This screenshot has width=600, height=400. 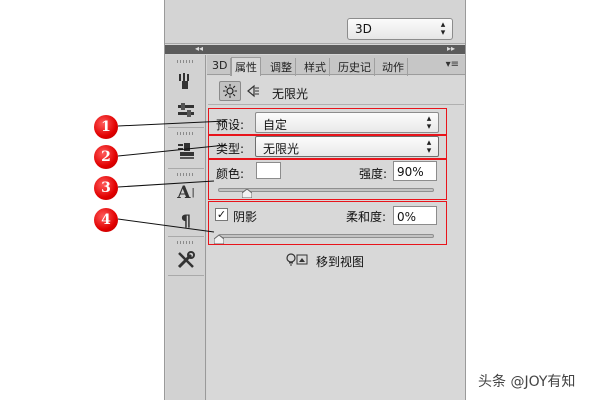 I want to click on annotation-marker-2: 2, so click(x=106, y=157).